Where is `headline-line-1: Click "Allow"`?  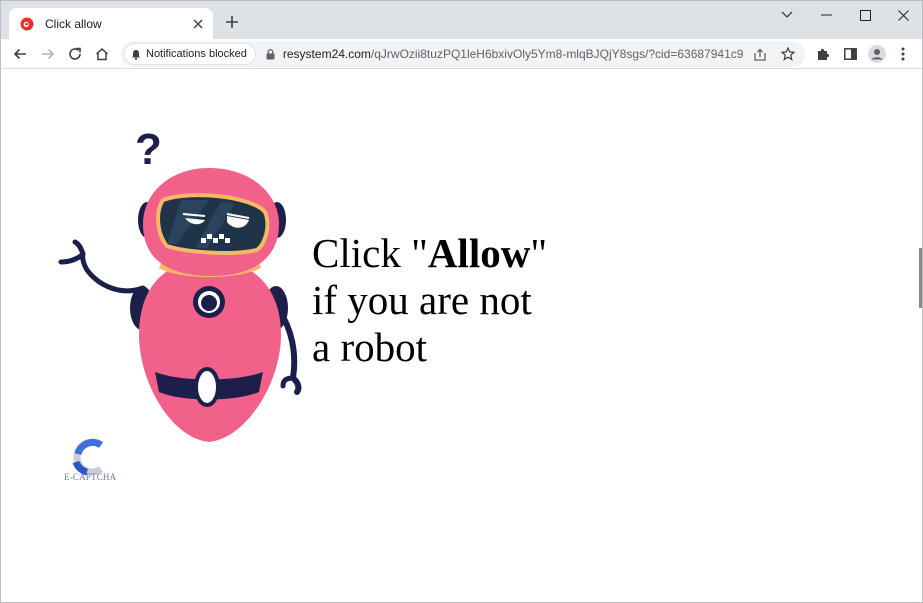 headline-line-1: Click "Allow" is located at coordinates (429, 253).